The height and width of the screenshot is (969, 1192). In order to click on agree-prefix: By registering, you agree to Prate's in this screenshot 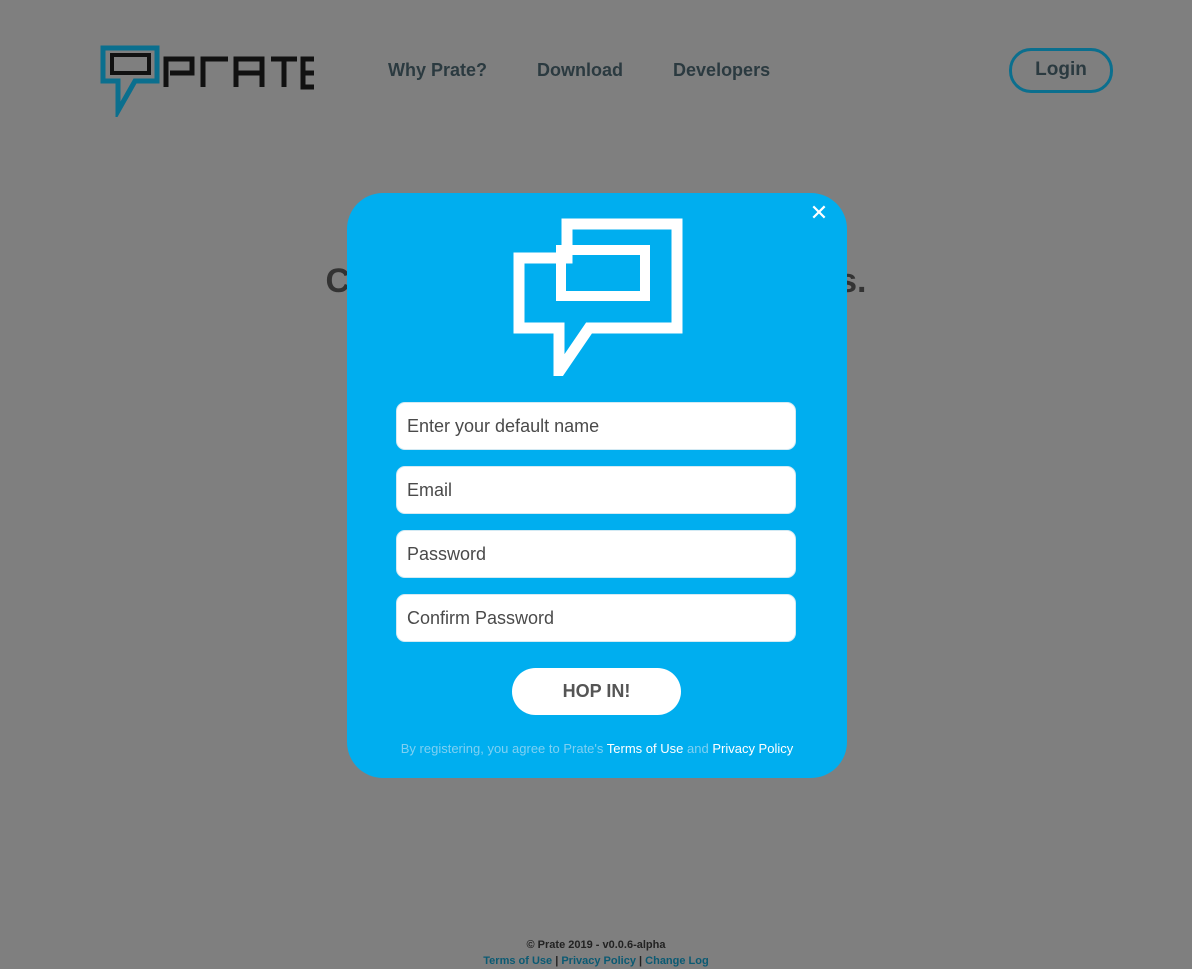, I will do `click(502, 748)`.